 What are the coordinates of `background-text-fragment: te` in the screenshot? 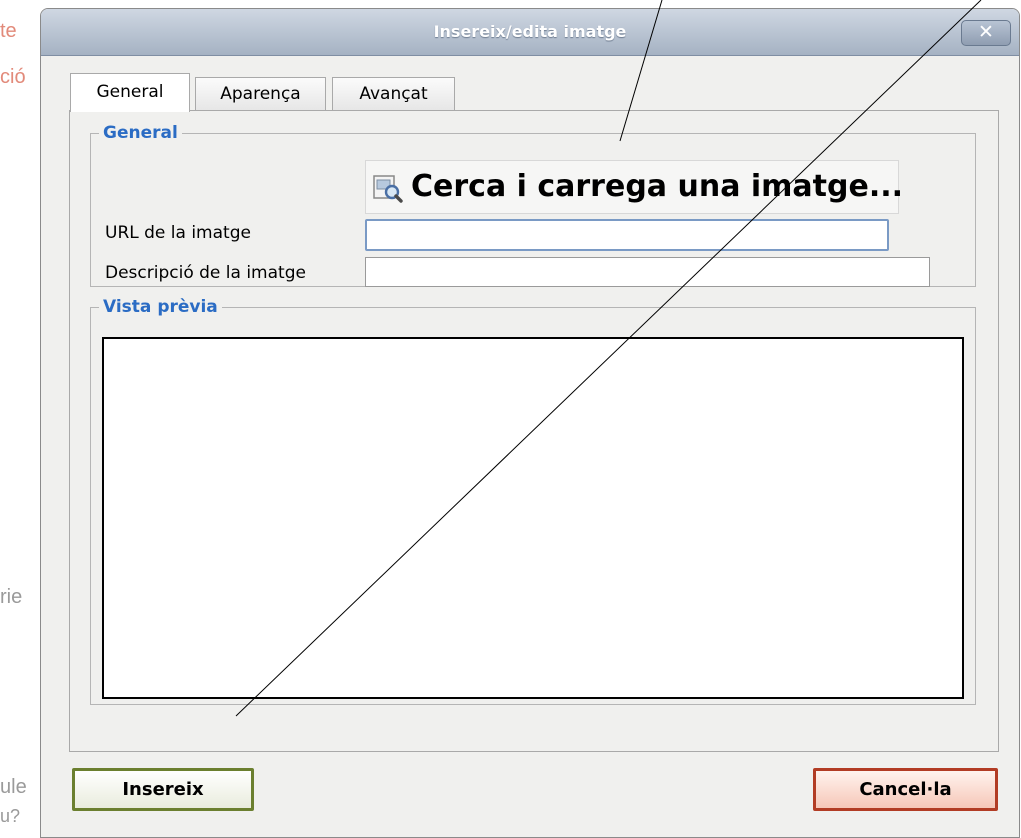 It's located at (8, 31).